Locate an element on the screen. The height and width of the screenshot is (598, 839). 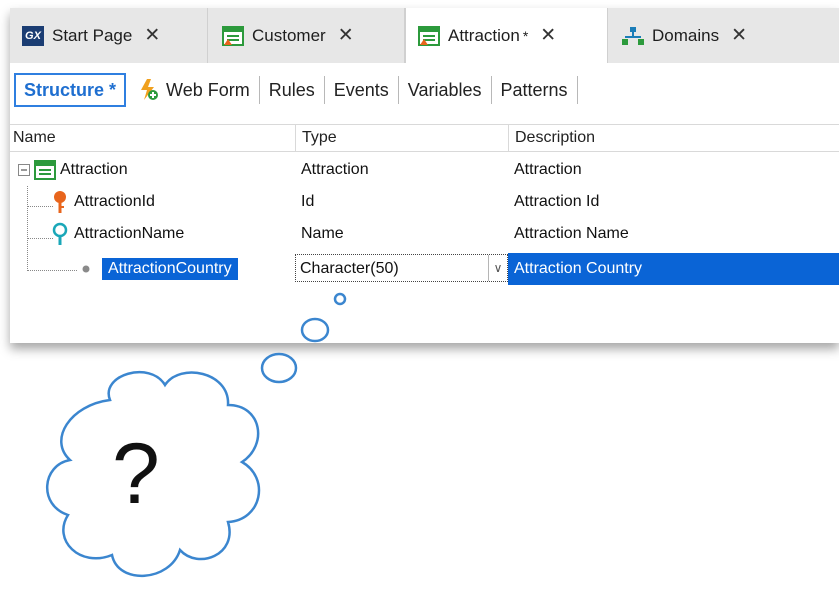
thought-bubble-dot-large is located at coordinates (279, 368).